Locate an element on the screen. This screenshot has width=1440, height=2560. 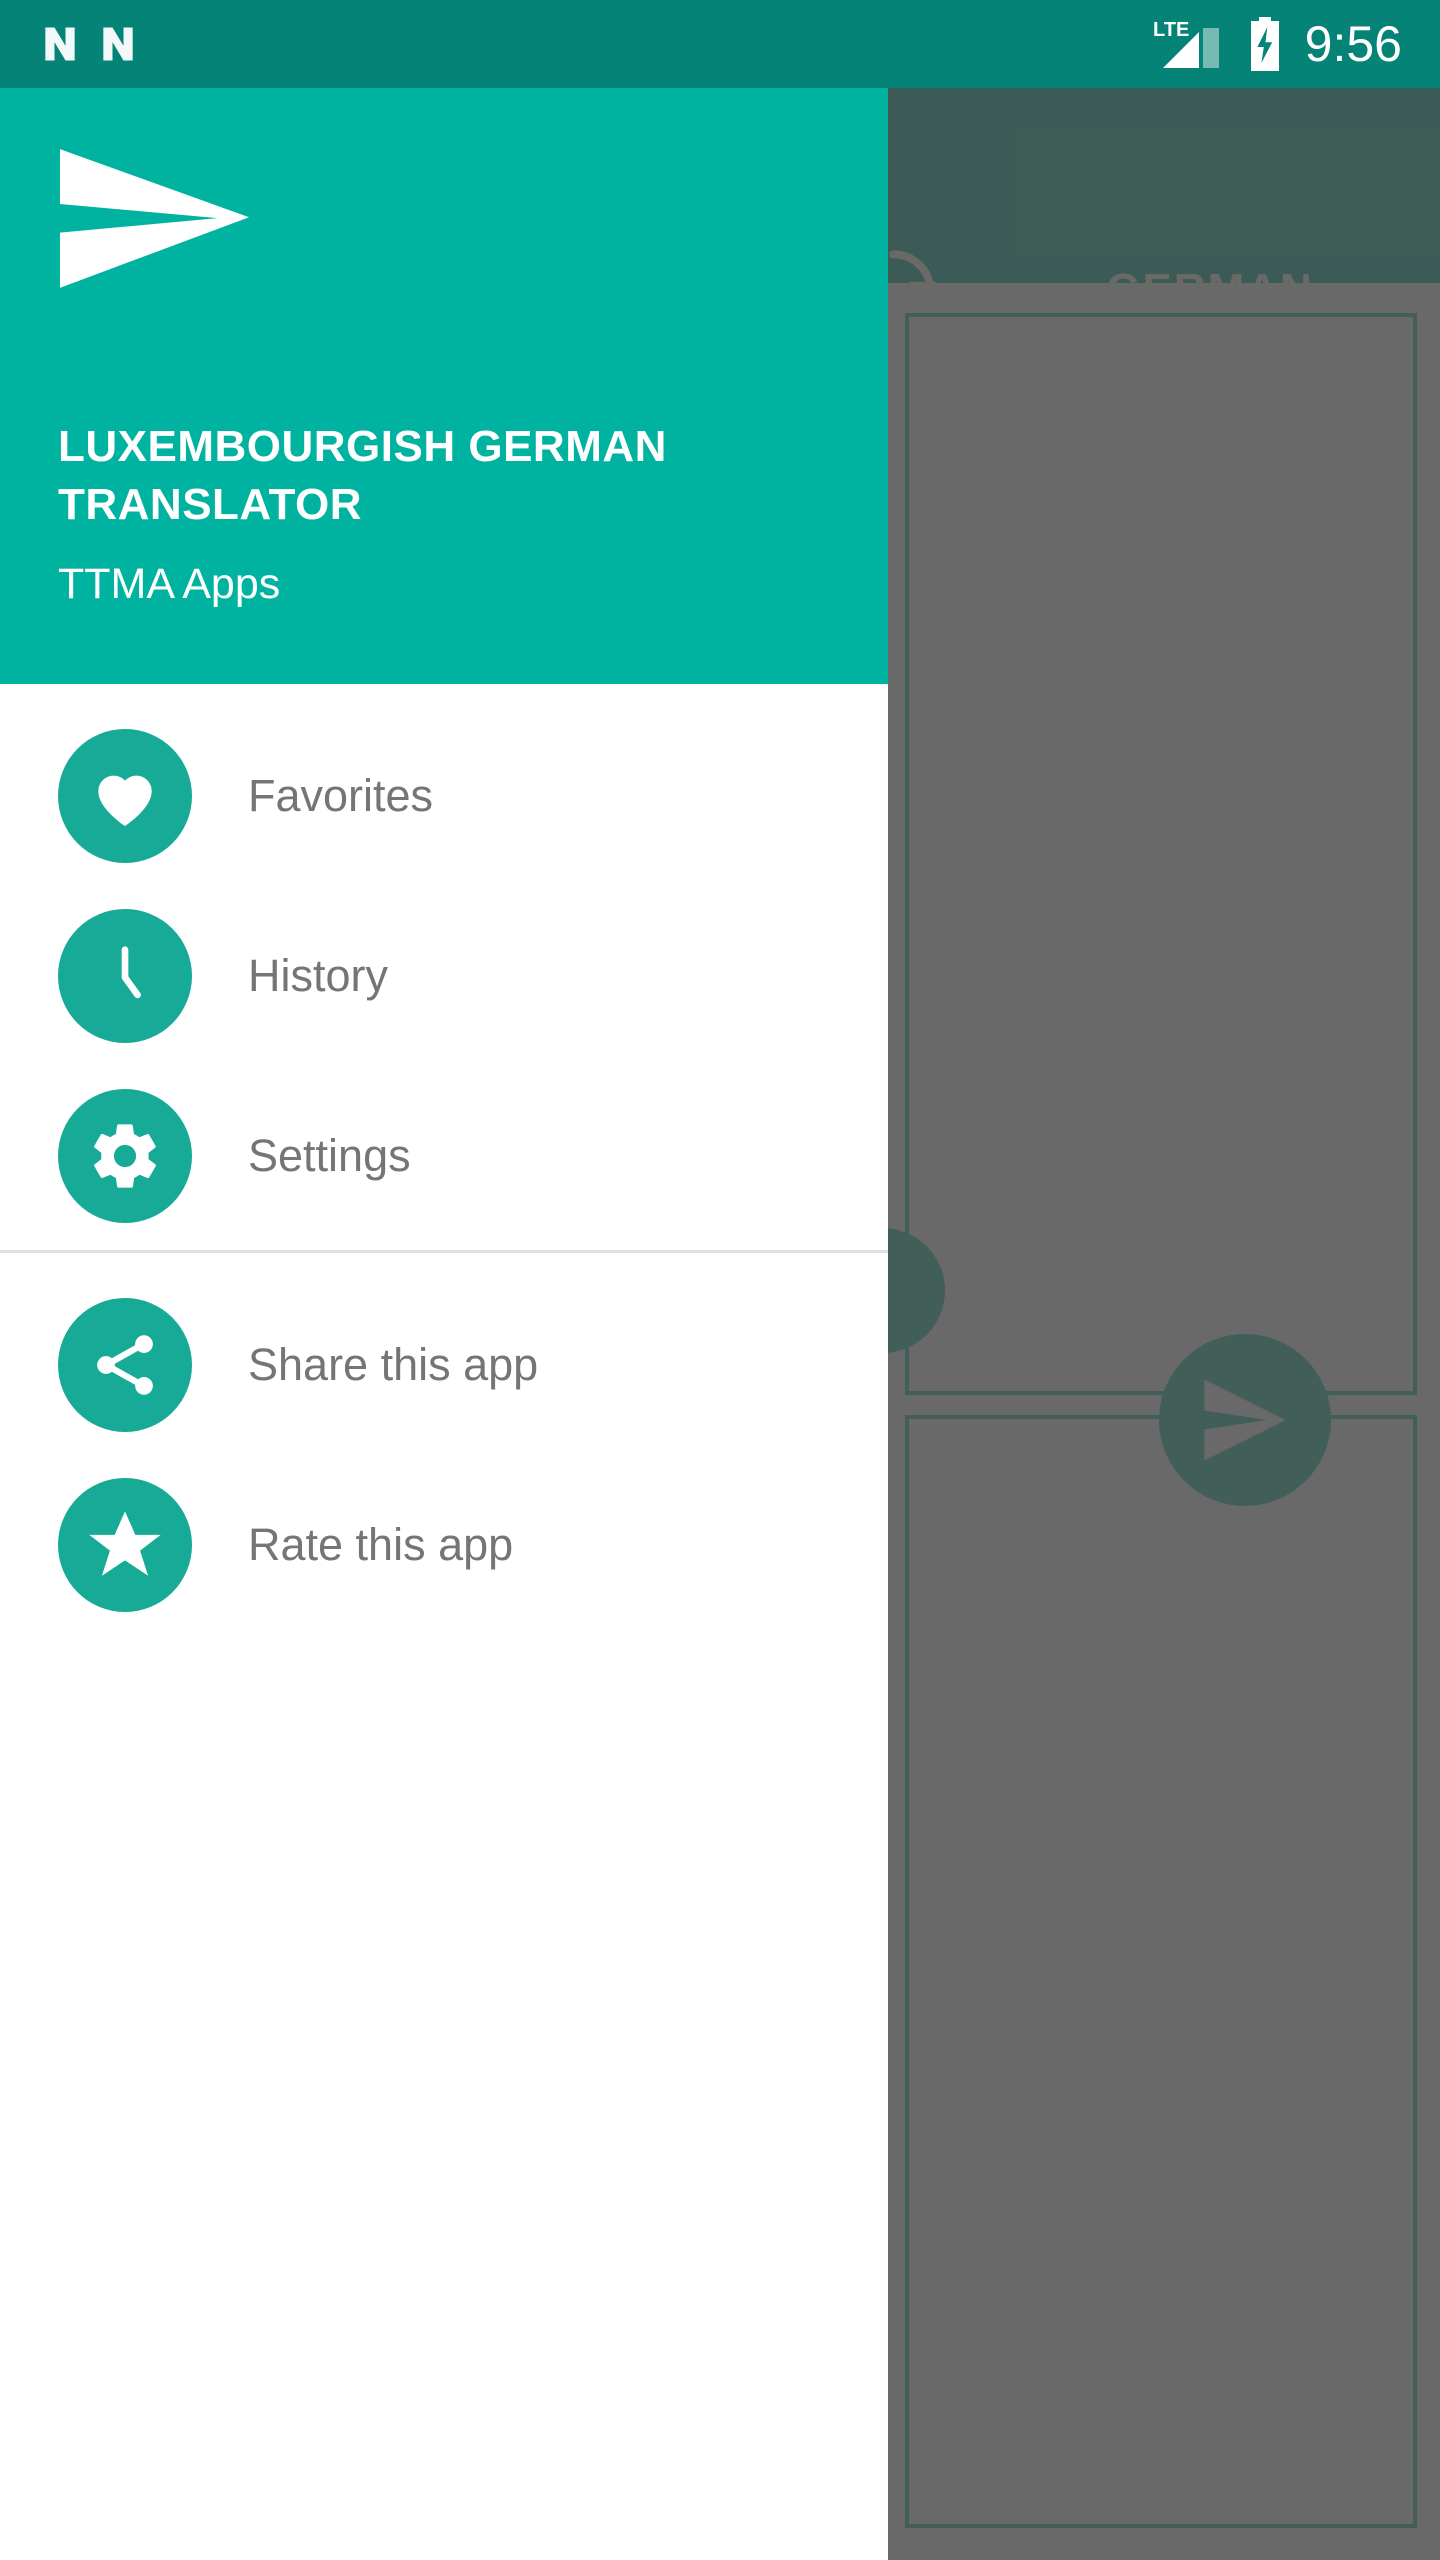
sidebar-item-label: History is located at coordinates (318, 975).